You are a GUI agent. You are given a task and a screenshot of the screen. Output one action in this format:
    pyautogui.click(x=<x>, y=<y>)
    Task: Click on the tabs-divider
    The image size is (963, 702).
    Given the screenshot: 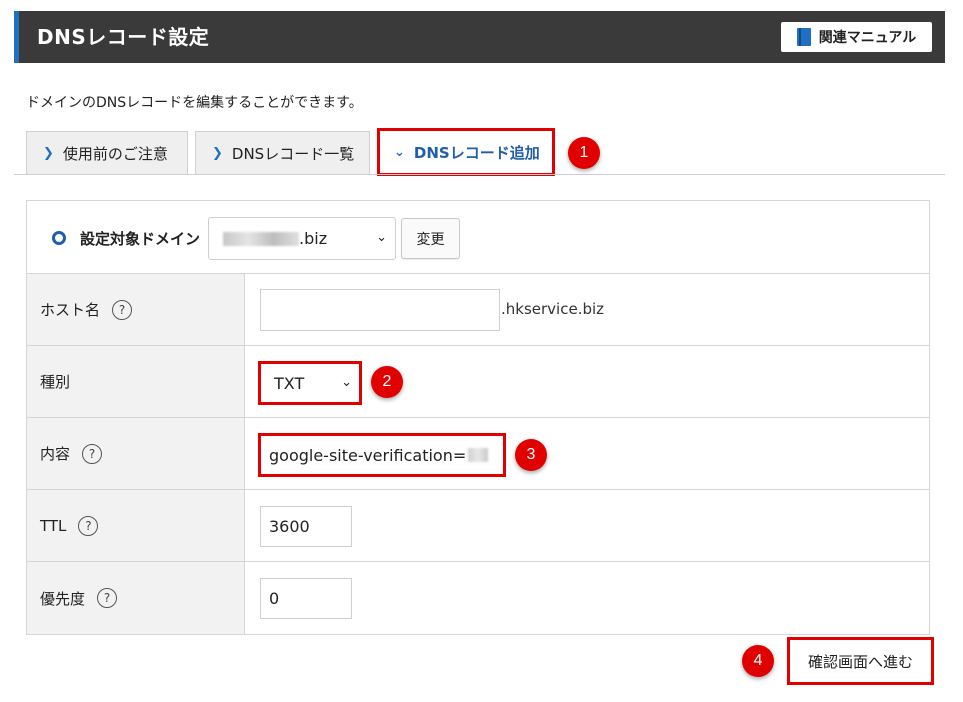 What is the action you would take?
    pyautogui.click(x=479, y=174)
    